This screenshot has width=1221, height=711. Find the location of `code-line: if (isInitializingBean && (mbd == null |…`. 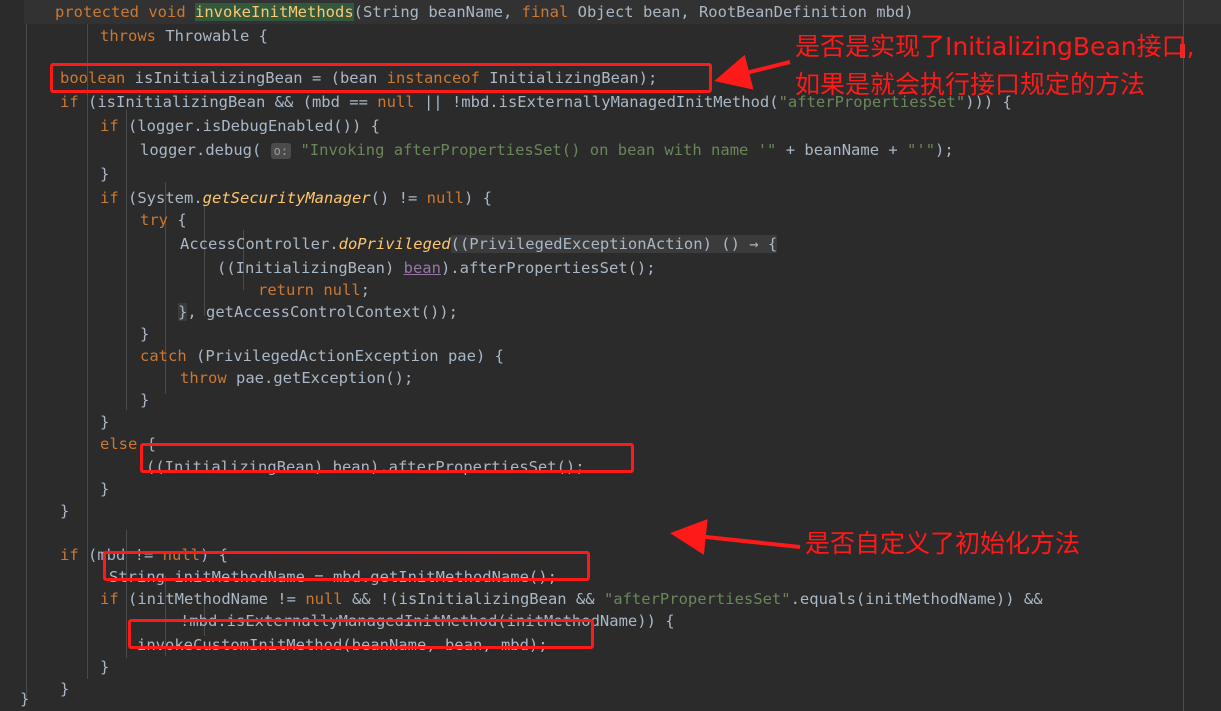

code-line: if (isInitializingBean && (mbd == null |… is located at coordinates (536, 102).